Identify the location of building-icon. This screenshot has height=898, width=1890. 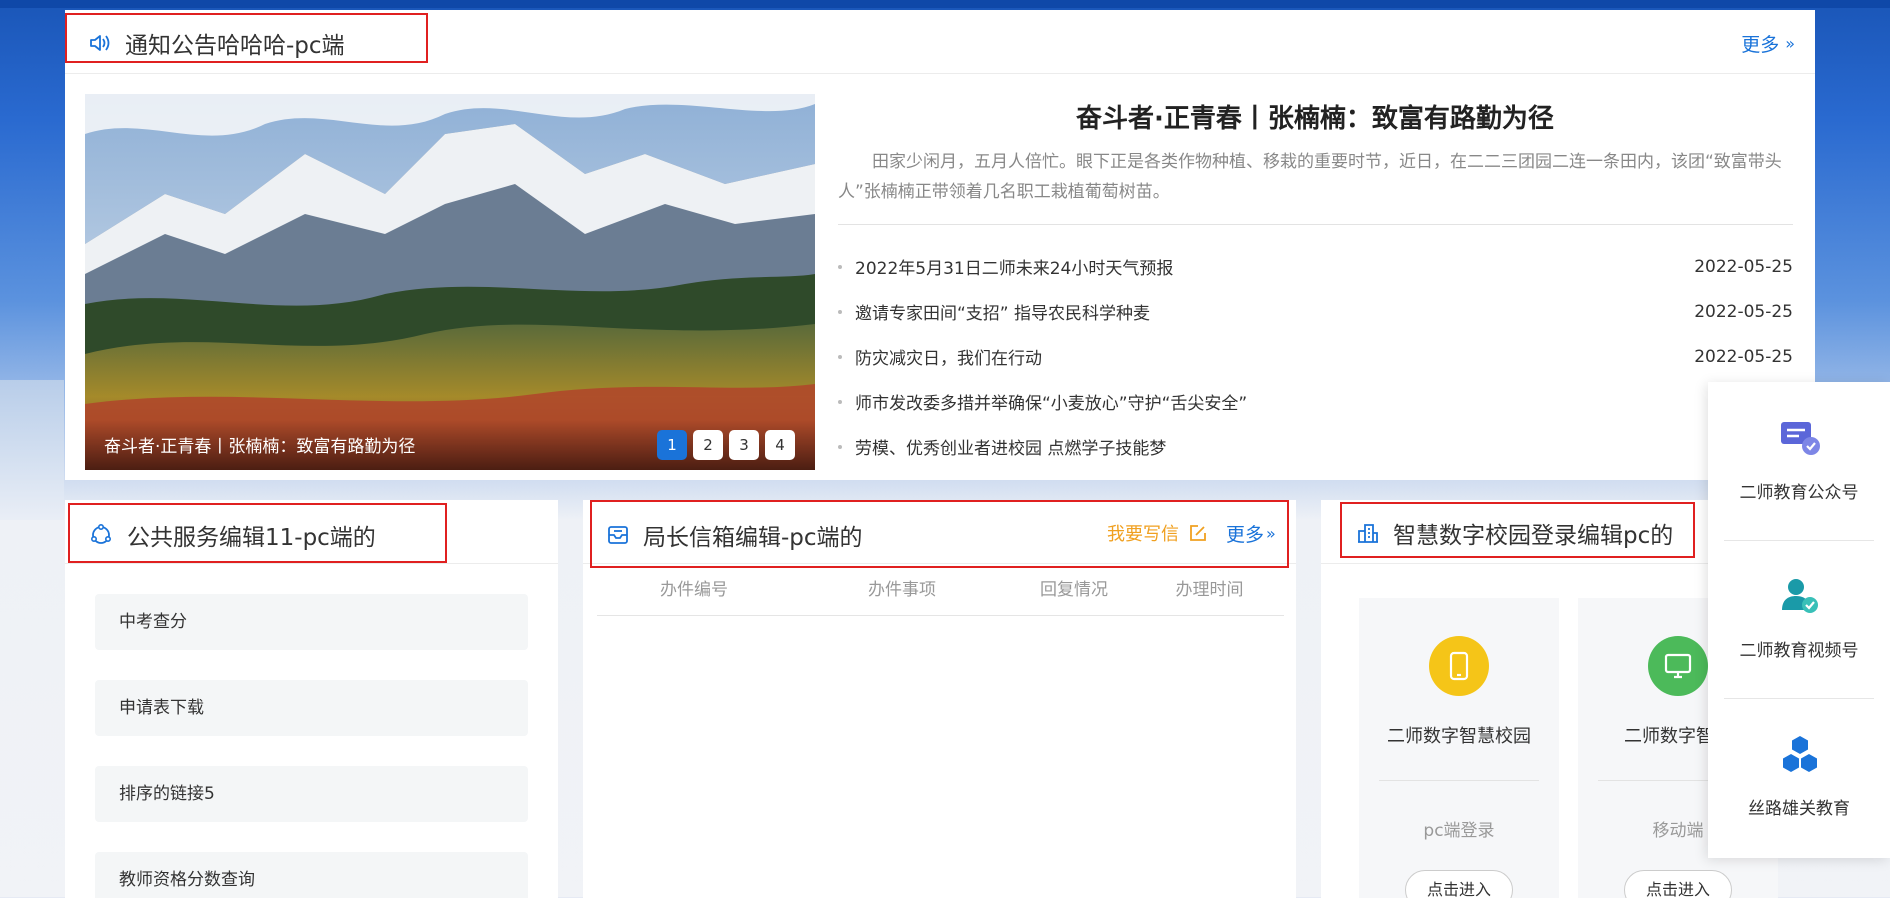
(1368, 533).